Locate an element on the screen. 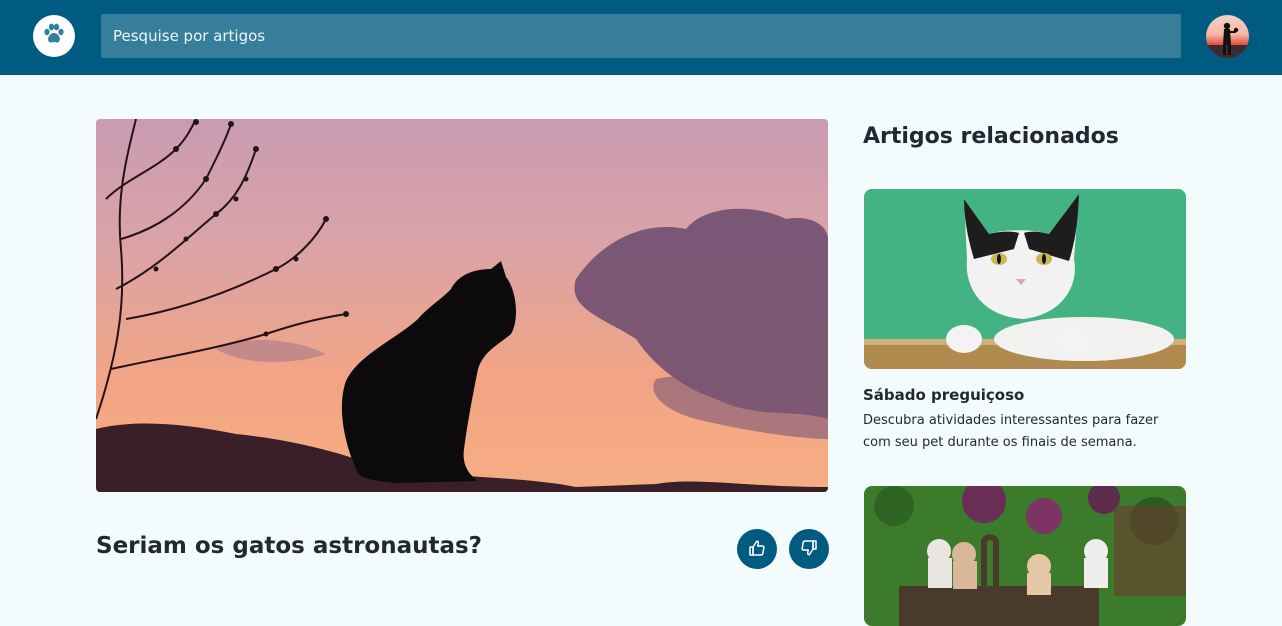 This screenshot has width=1282, height=626. related-articles-heading: Artigos relacionados is located at coordinates (991, 136).